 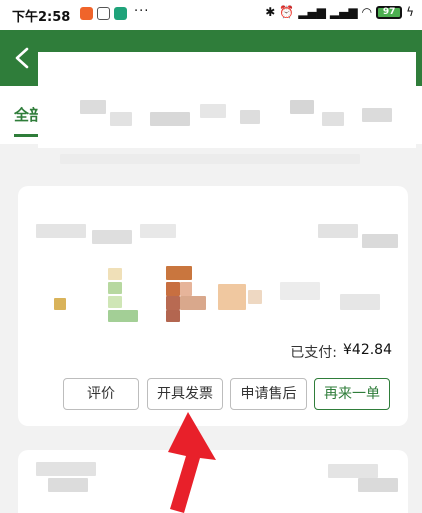 What do you see at coordinates (410, 12) in the screenshot?
I see `charging-icon: ϟ` at bounding box center [410, 12].